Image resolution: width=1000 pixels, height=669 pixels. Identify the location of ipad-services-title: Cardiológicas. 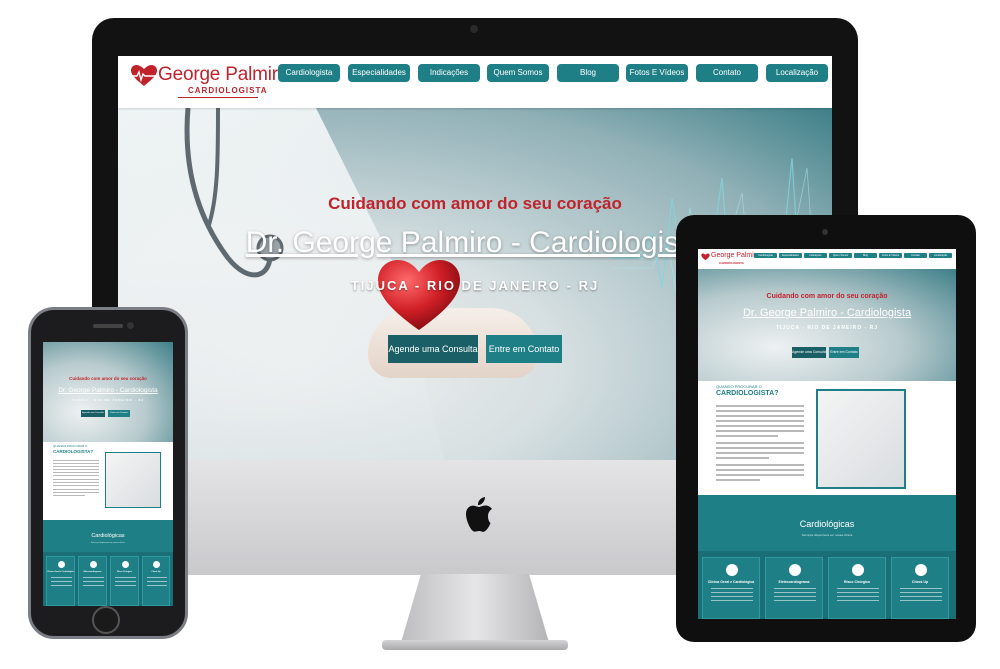
(827, 524).